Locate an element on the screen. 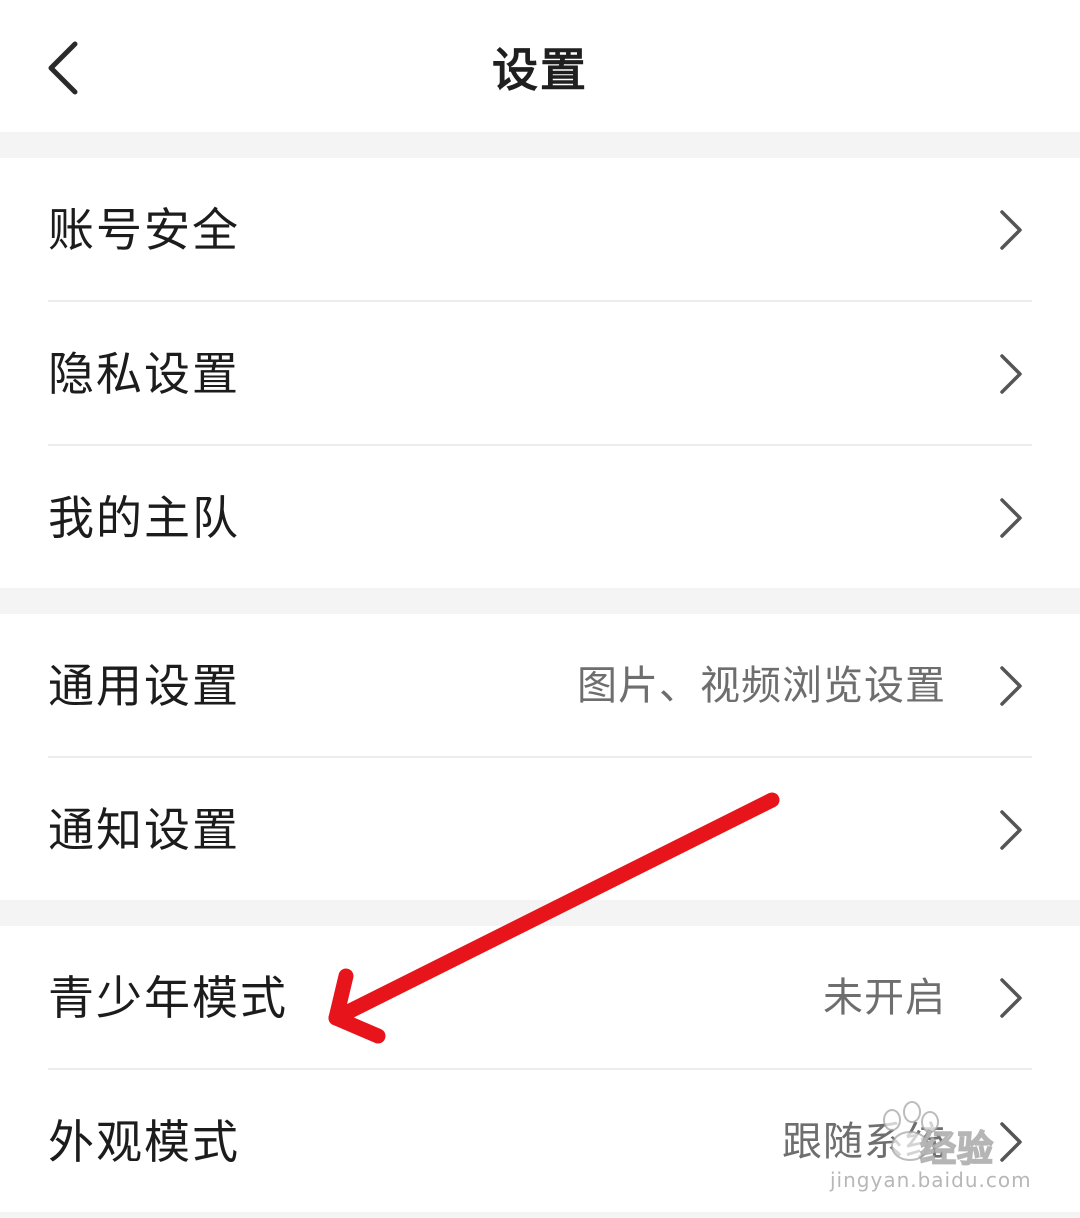 The height and width of the screenshot is (1218, 1080). settings-item-appearance: 外观模式 跟随系统 is located at coordinates (540, 1142).